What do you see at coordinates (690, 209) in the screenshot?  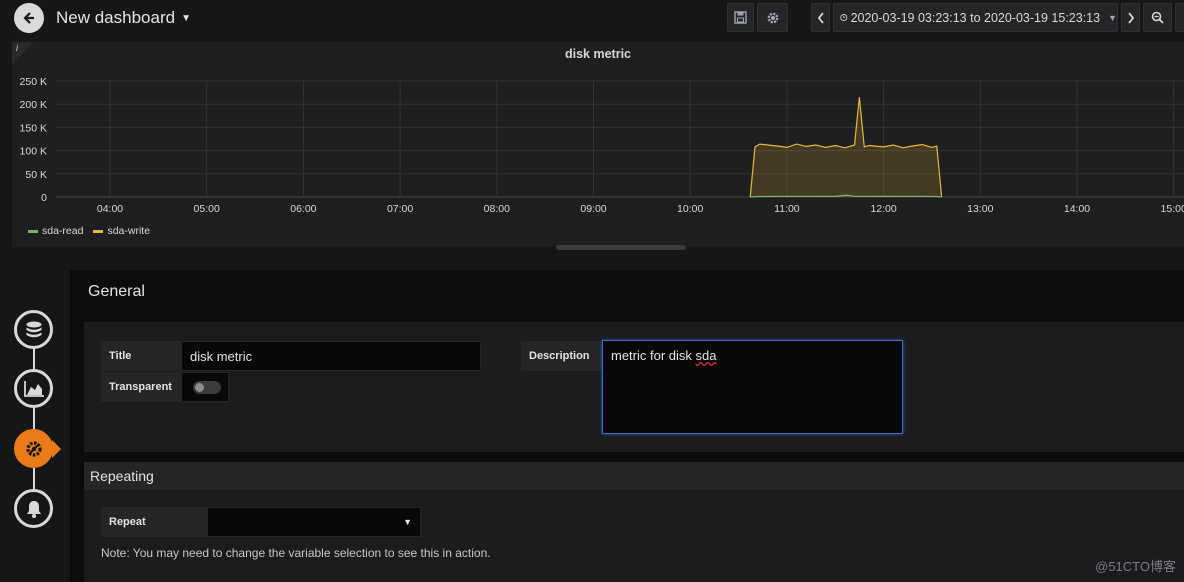 I see `x-tick-label: 10:00` at bounding box center [690, 209].